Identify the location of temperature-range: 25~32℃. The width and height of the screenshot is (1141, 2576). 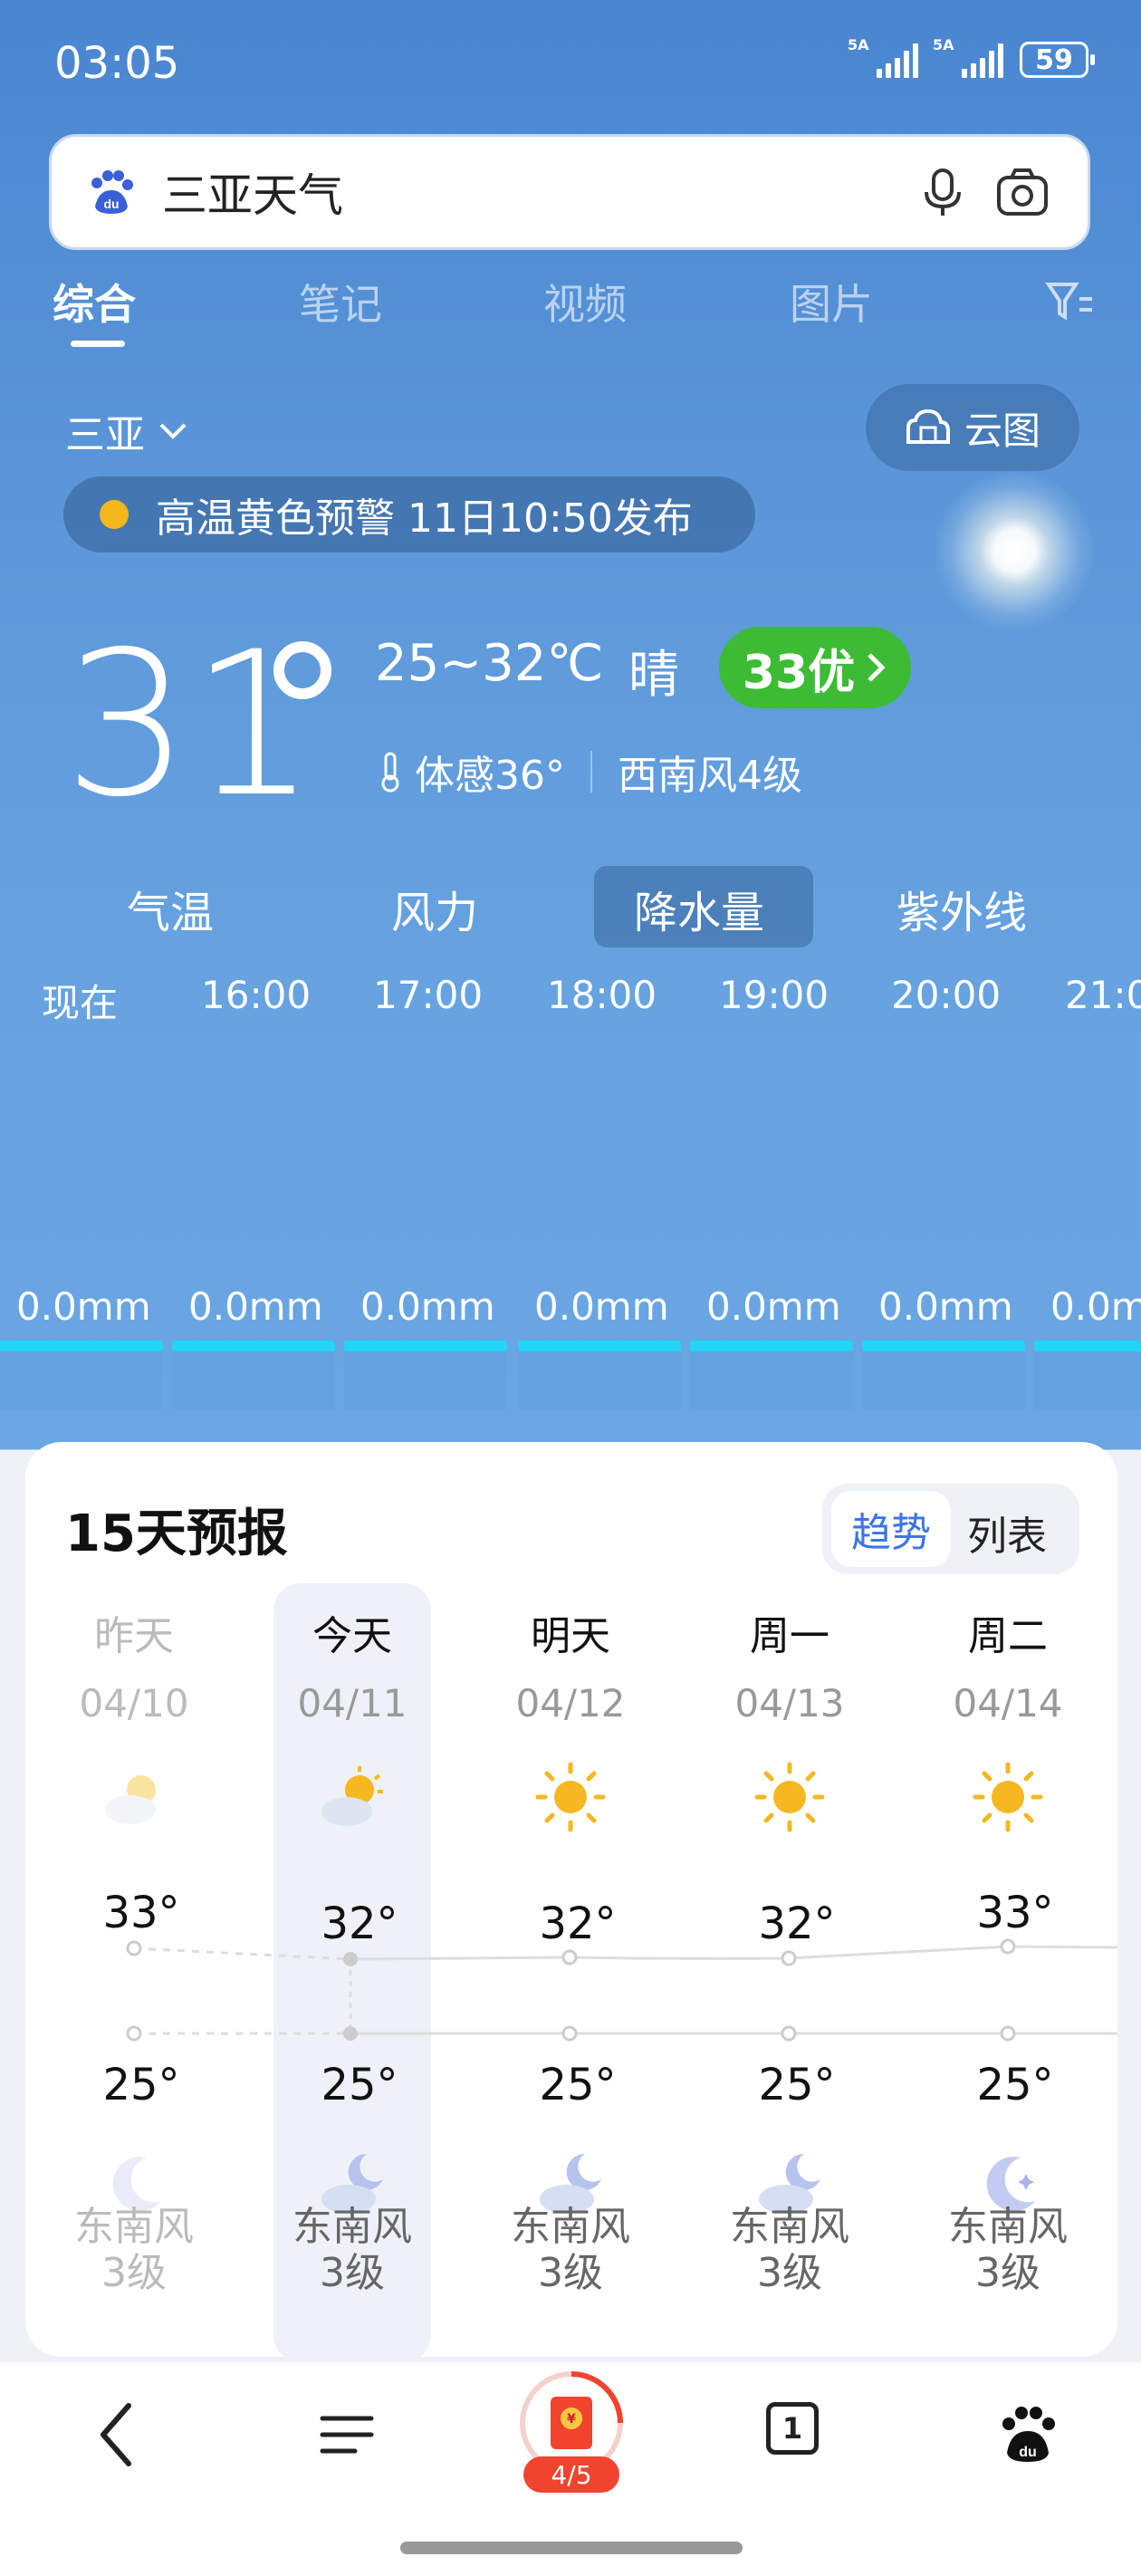
(489, 663).